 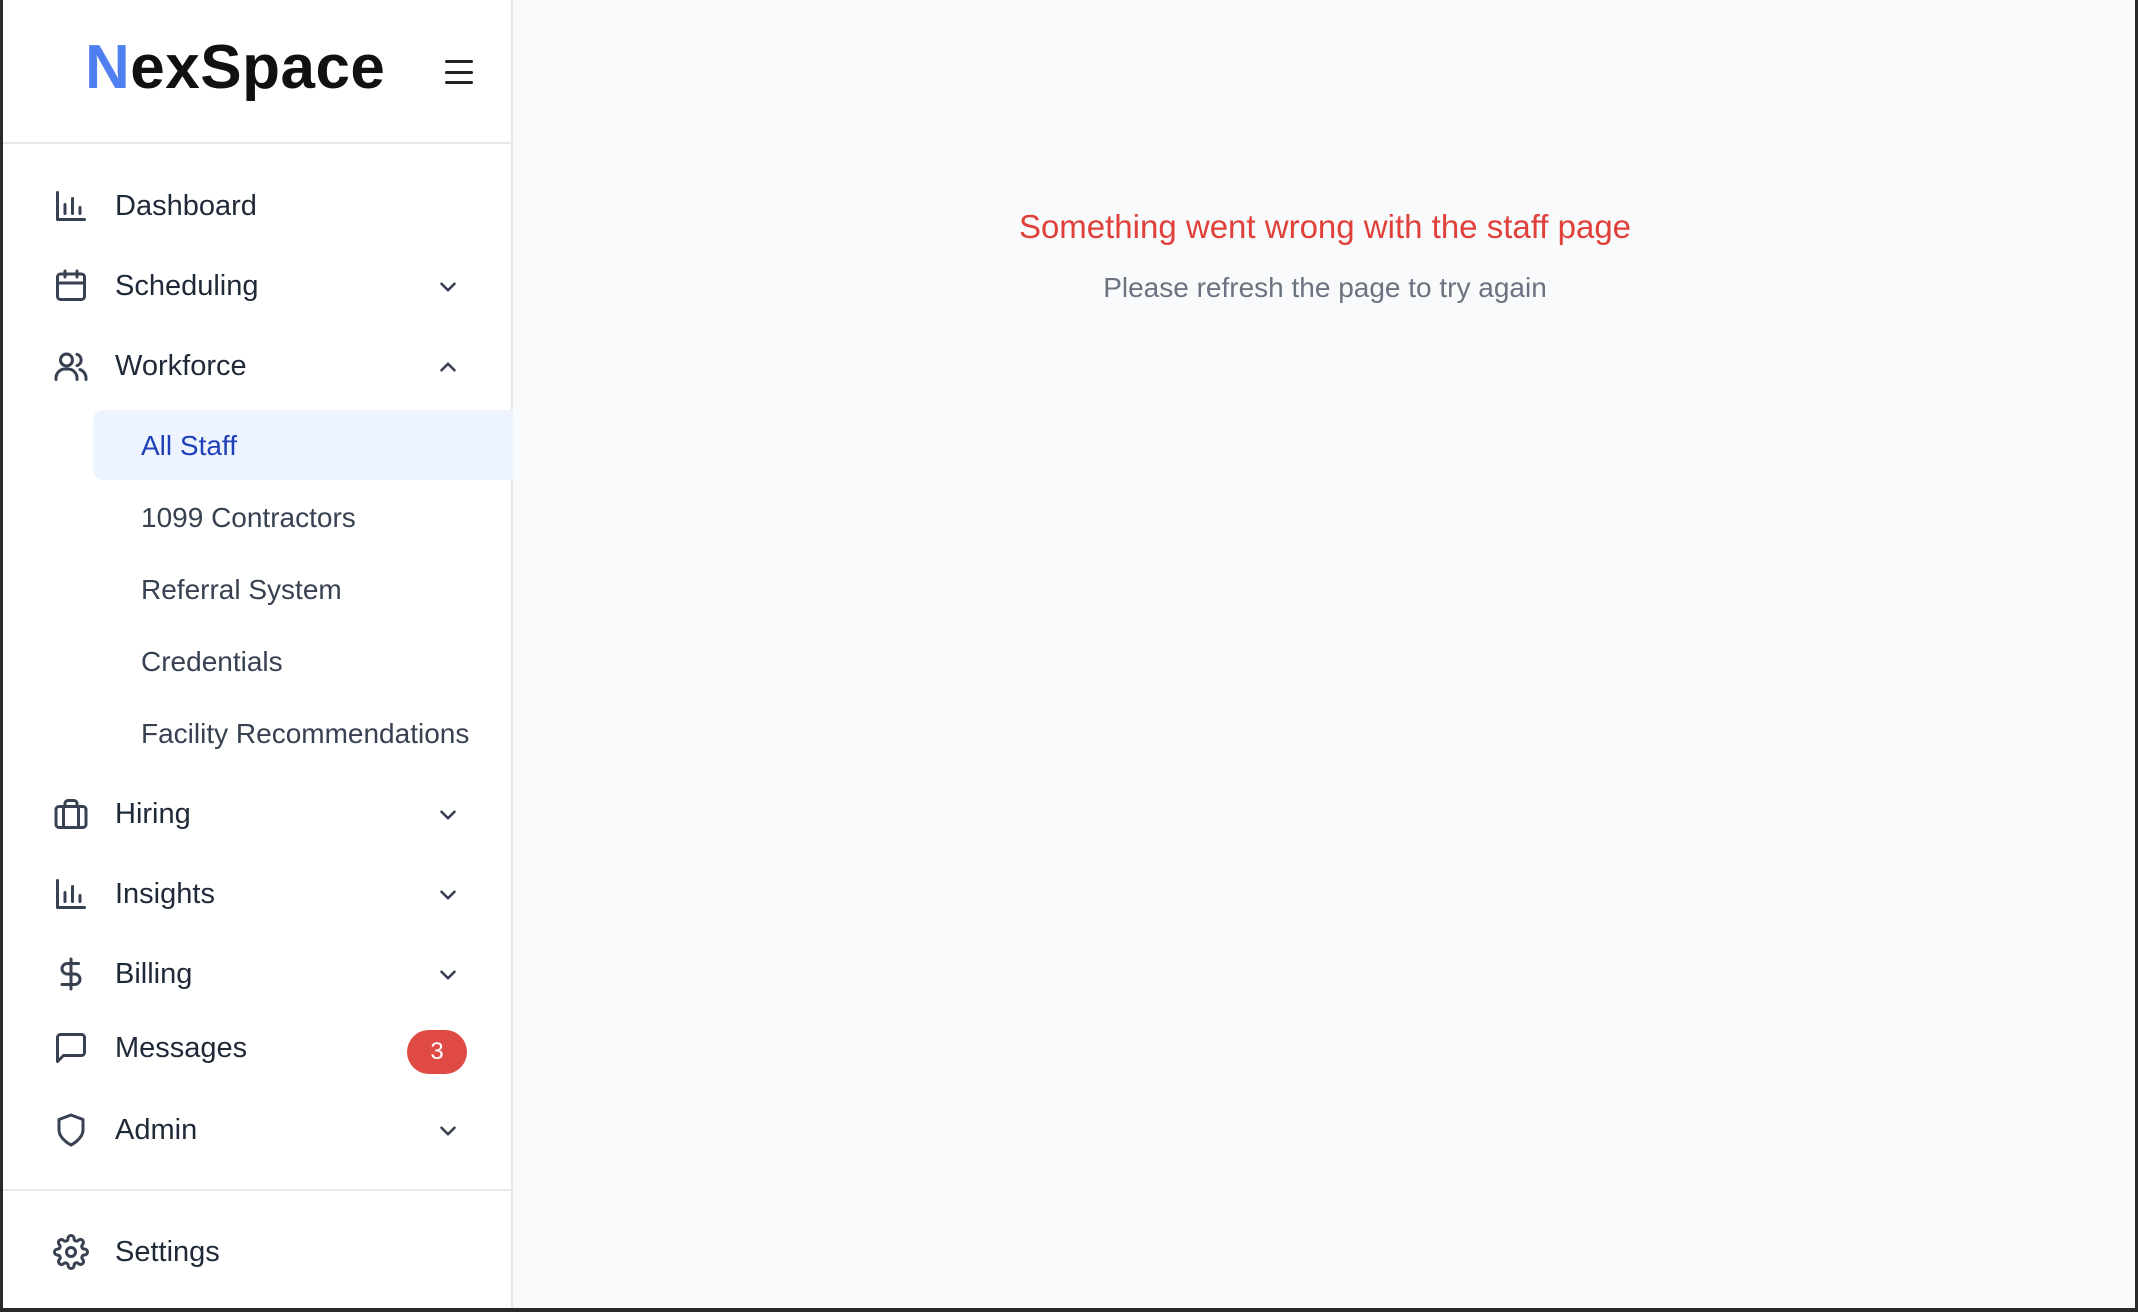 I want to click on logo-text: exSpace, so click(x=258, y=67).